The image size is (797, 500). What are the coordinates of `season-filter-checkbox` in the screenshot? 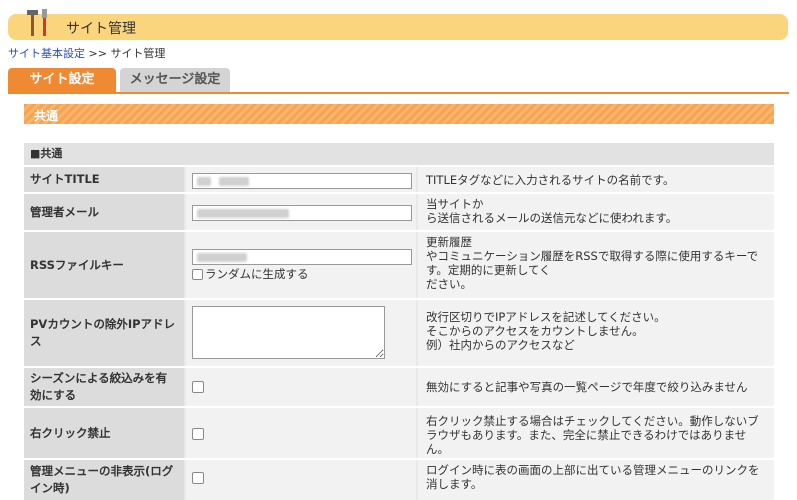 It's located at (198, 387).